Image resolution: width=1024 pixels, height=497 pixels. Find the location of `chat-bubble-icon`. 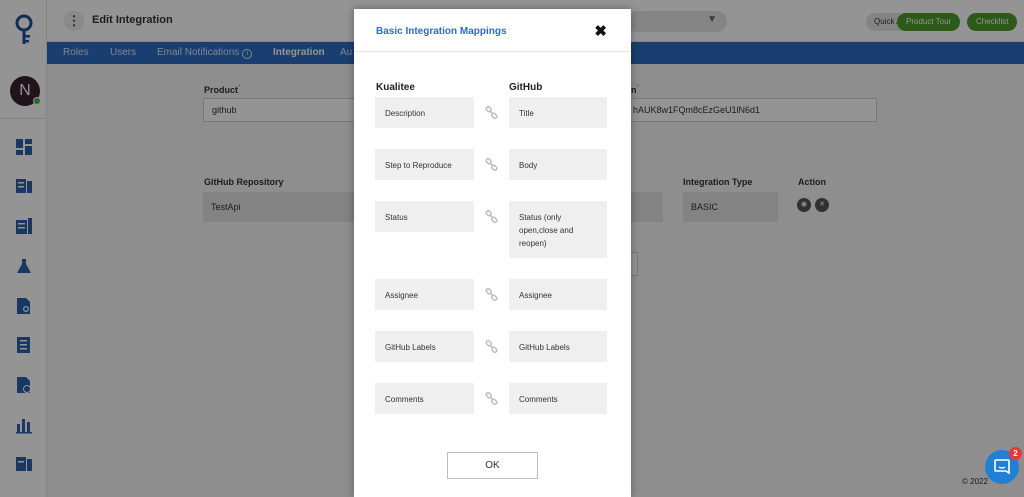

chat-bubble-icon is located at coordinates (1002, 467).